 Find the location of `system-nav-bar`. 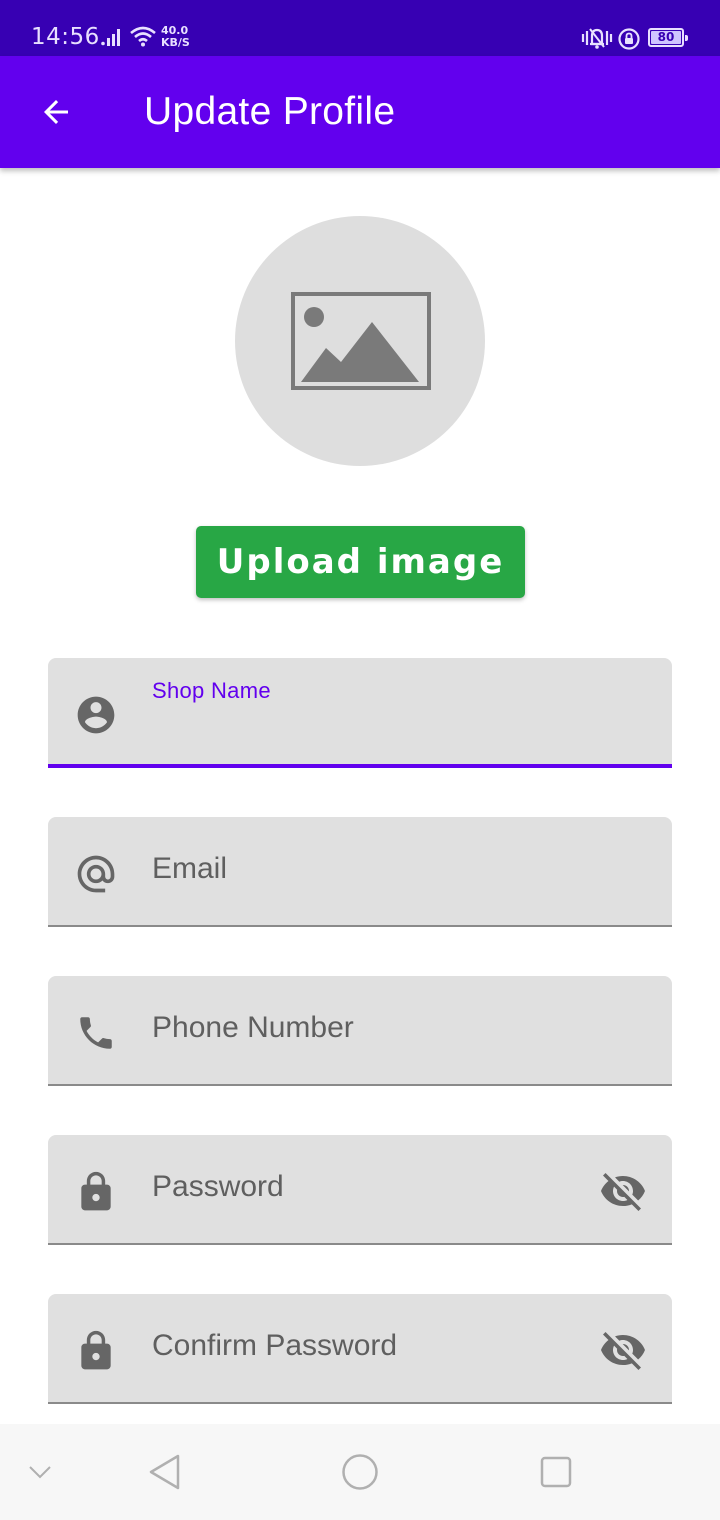

system-nav-bar is located at coordinates (360, 1472).